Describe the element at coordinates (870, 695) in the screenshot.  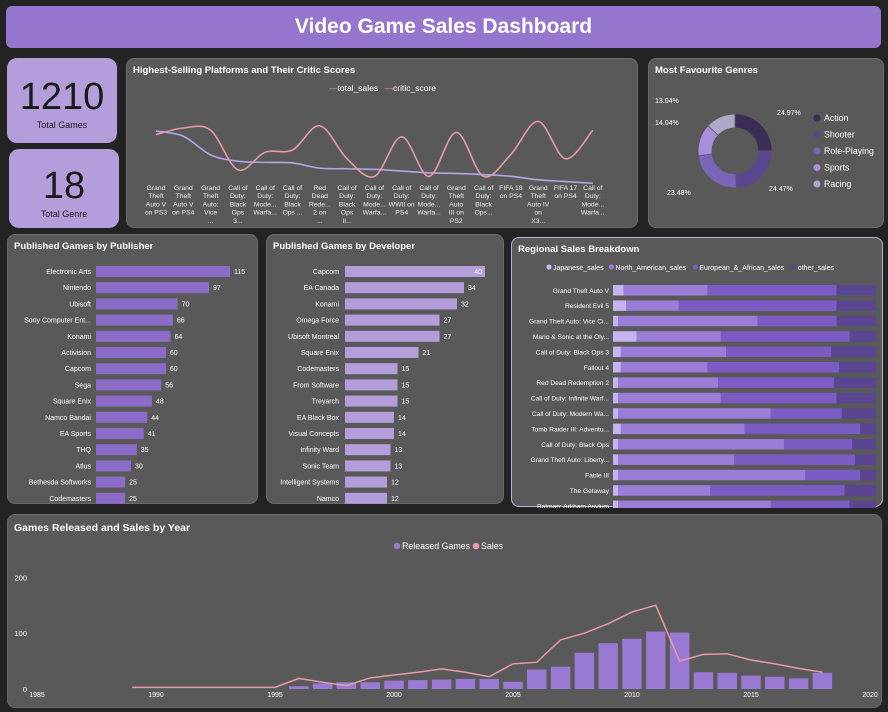
I see `yearly-x-tick-label: 2020` at that location.